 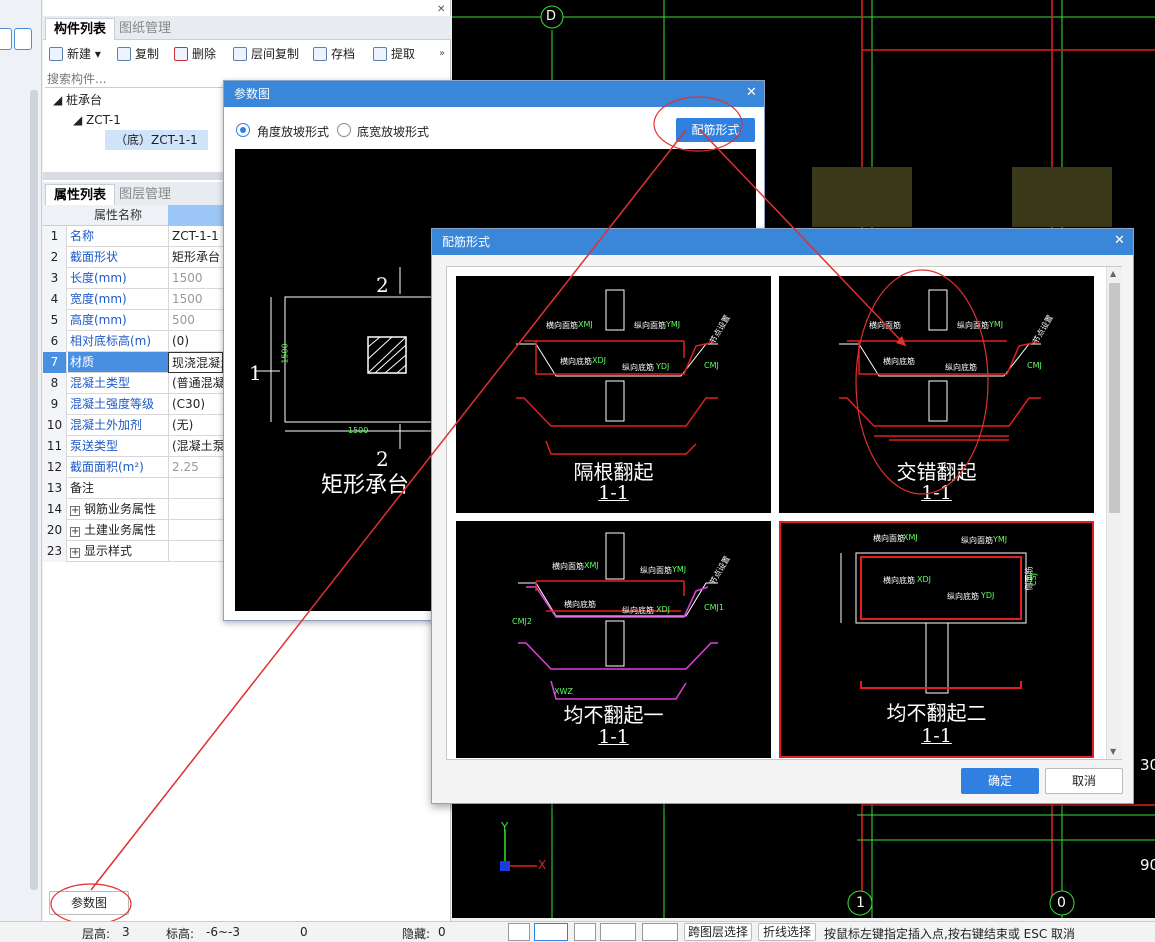 What do you see at coordinates (133, 446) in the screenshot?
I see `table-row: 11泵送类型(混凝土泵)` at bounding box center [133, 446].